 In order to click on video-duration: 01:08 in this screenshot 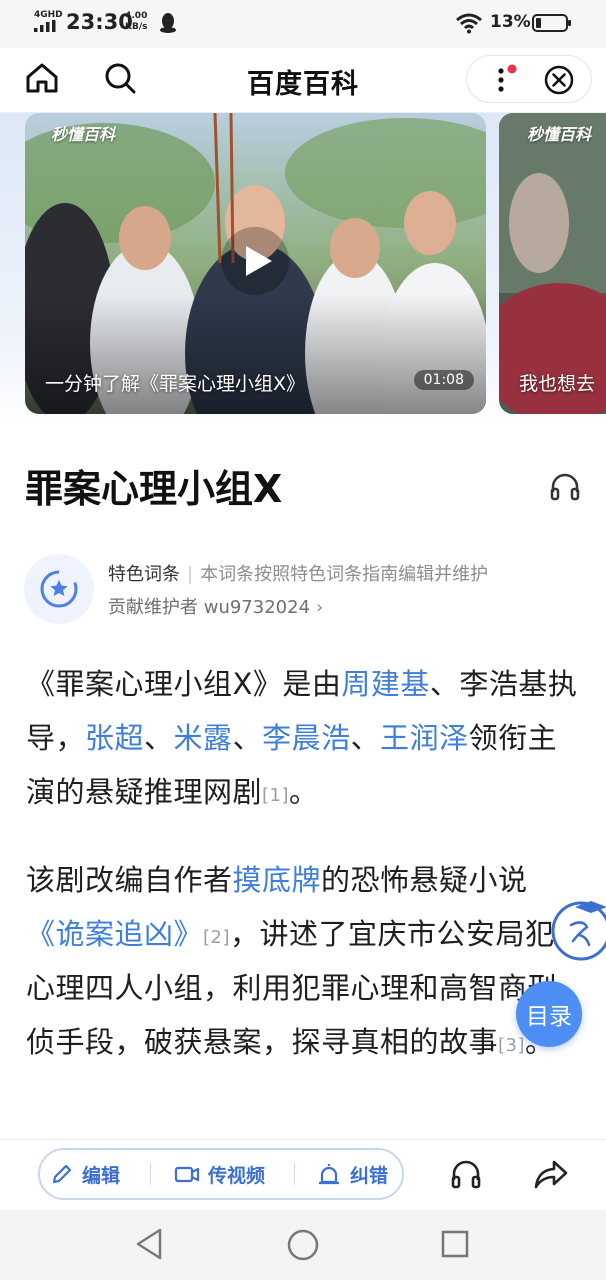, I will do `click(443, 380)`.